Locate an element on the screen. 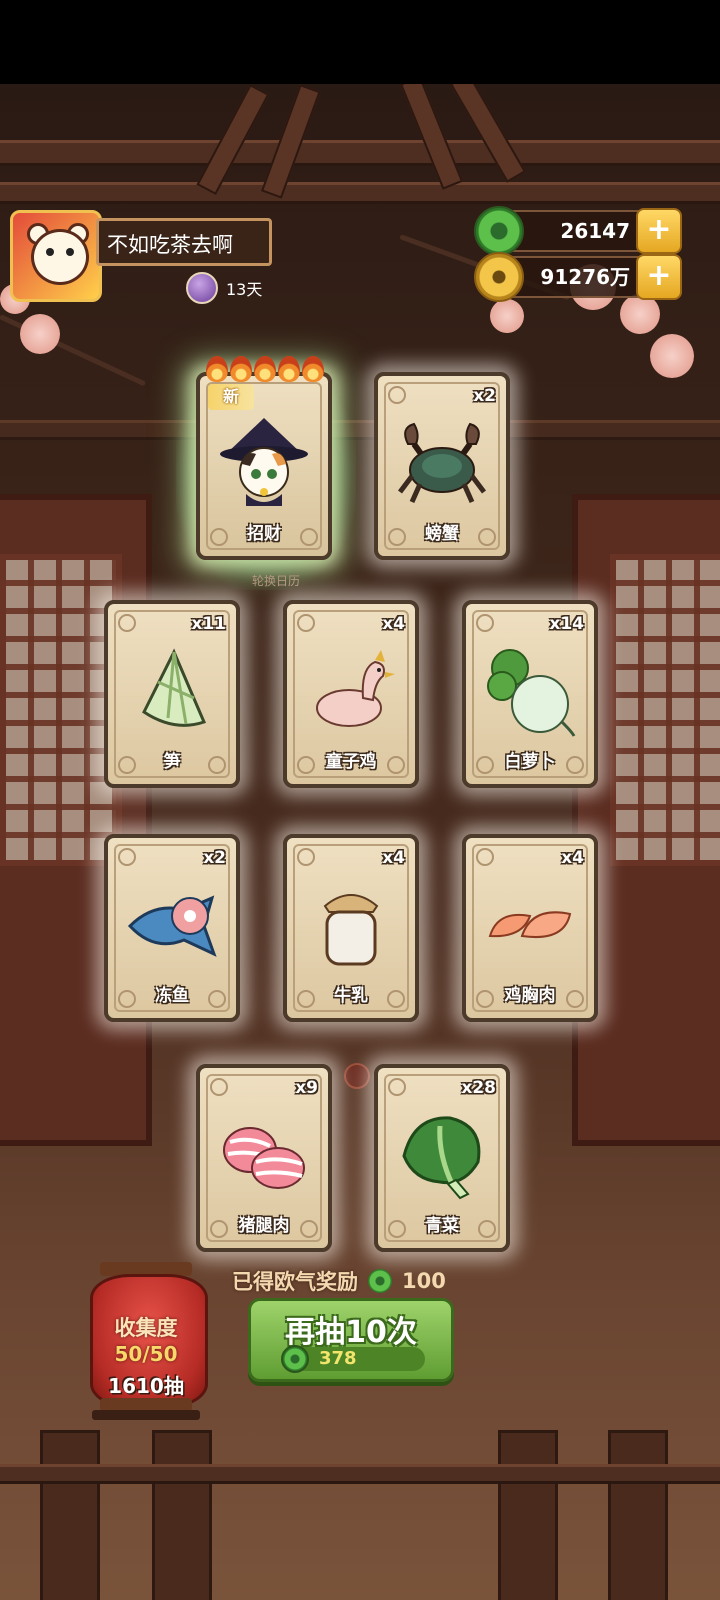  milk-jar-icon is located at coordinates (351, 930).